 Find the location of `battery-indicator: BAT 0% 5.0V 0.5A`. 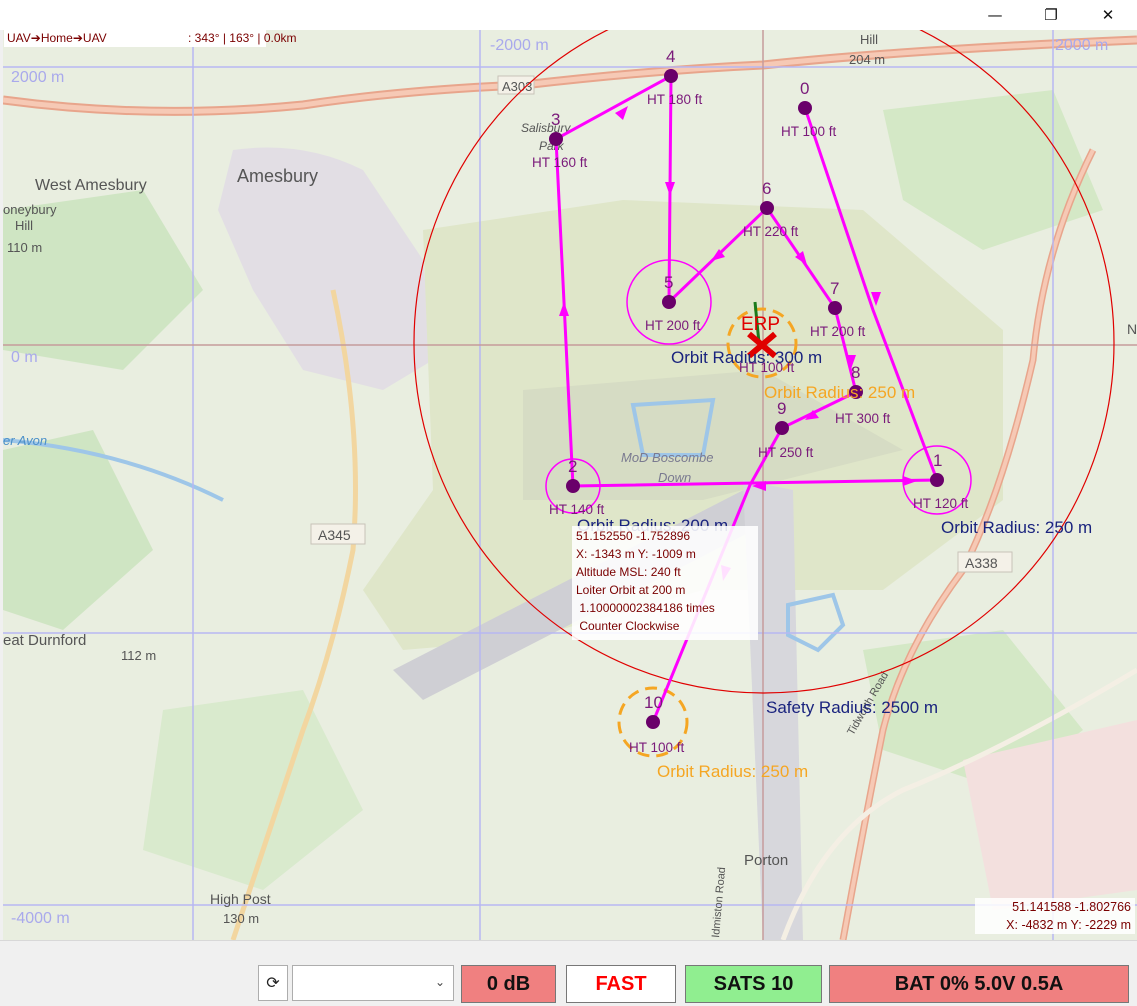

battery-indicator: BAT 0% 5.0V 0.5A is located at coordinates (979, 984).